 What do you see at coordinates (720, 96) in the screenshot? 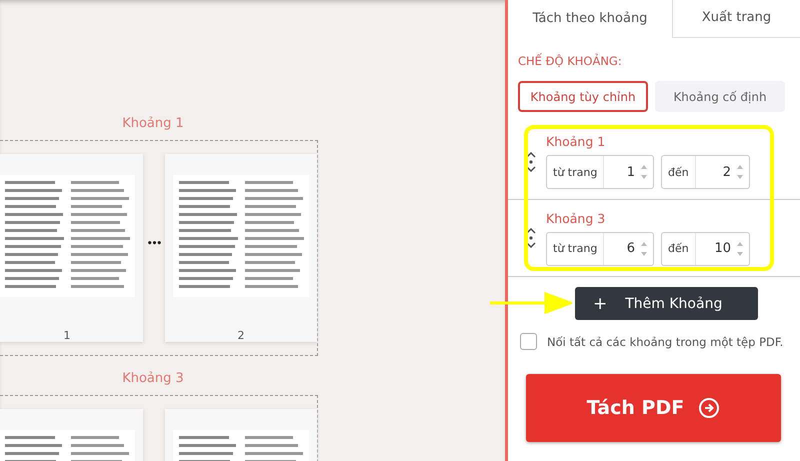
I see `mode-button: Khoảng cố định` at bounding box center [720, 96].